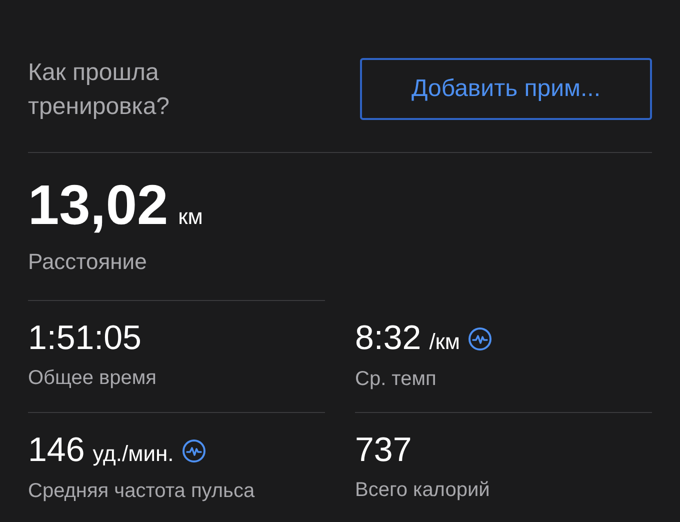 Image resolution: width=680 pixels, height=522 pixels. Describe the element at coordinates (85, 338) in the screenshot. I see `stat-value: 1:51:05` at that location.